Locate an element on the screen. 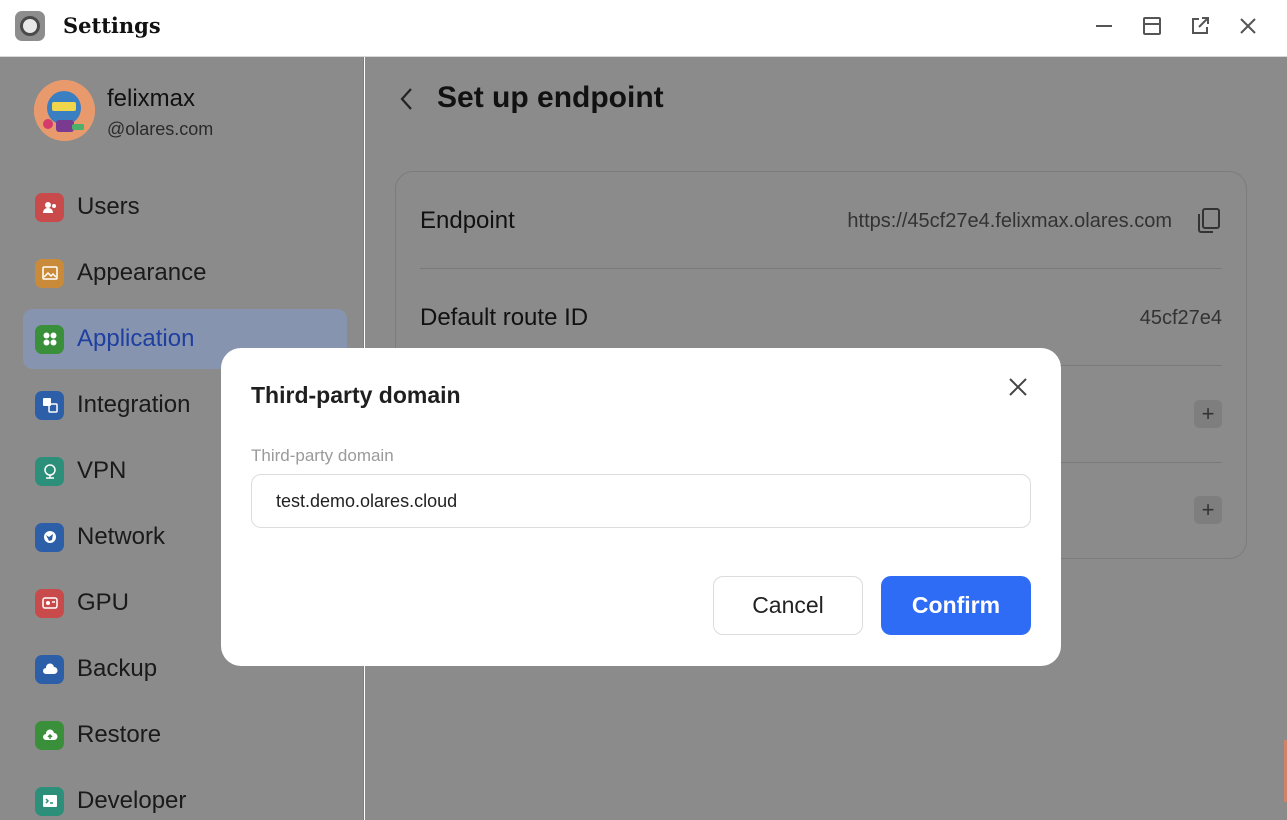 This screenshot has width=1287, height=820. maximize-icon is located at coordinates (1152, 26).